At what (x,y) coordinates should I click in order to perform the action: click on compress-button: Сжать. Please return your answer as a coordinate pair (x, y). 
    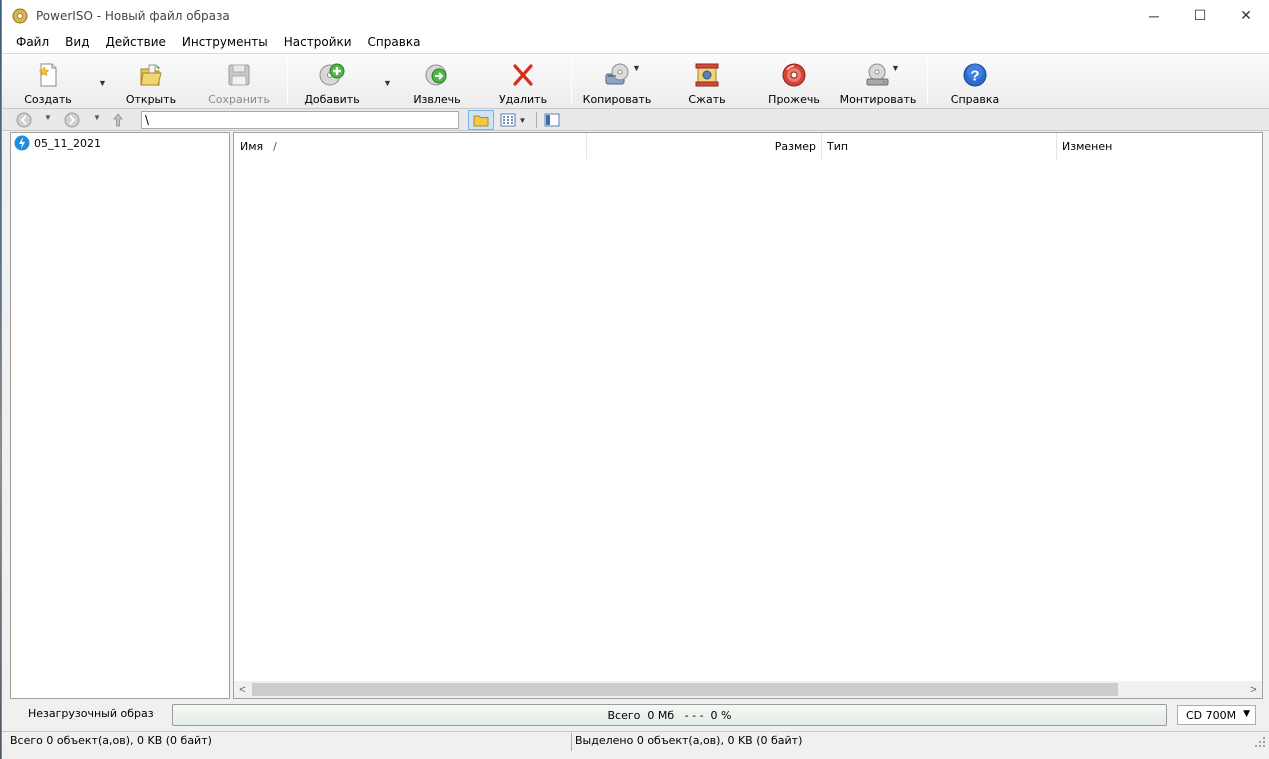
    Looking at the image, I should click on (707, 81).